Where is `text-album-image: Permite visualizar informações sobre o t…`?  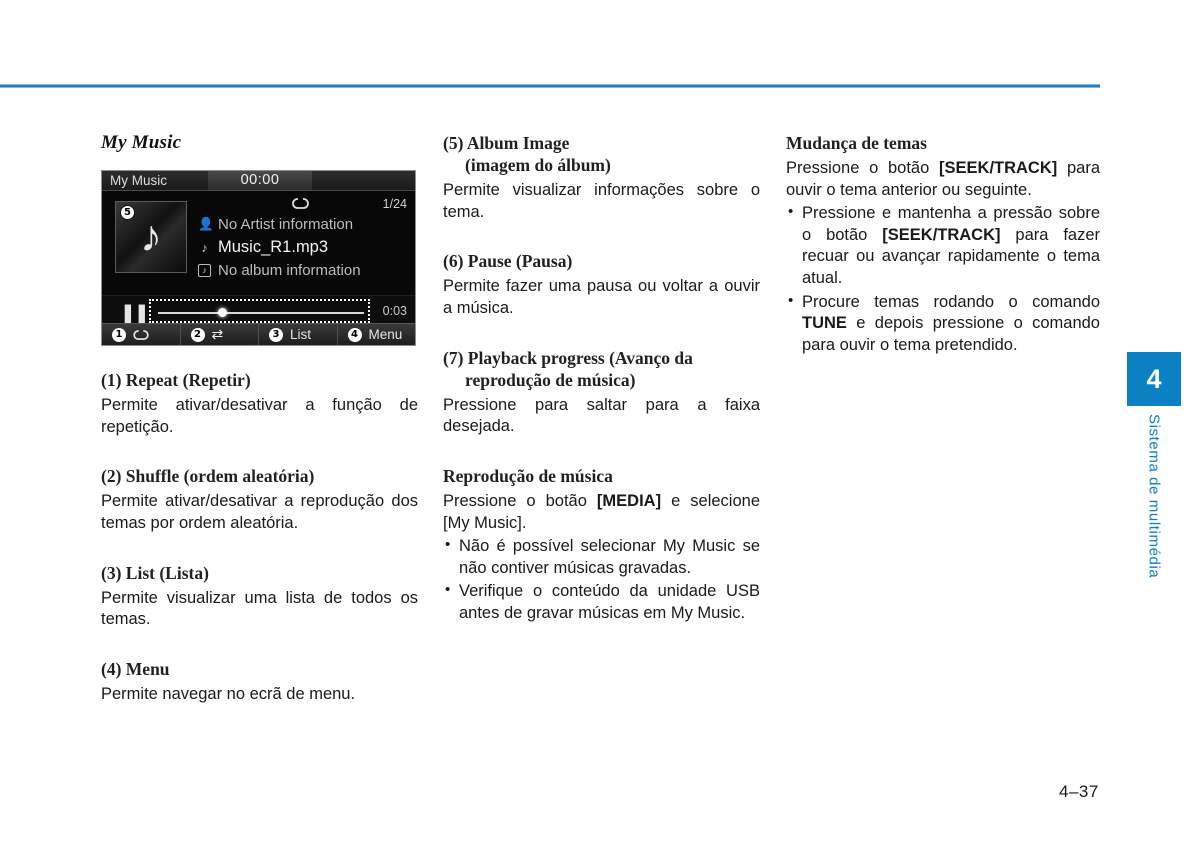 text-album-image: Permite visualizar informações sobre o t… is located at coordinates (601, 201).